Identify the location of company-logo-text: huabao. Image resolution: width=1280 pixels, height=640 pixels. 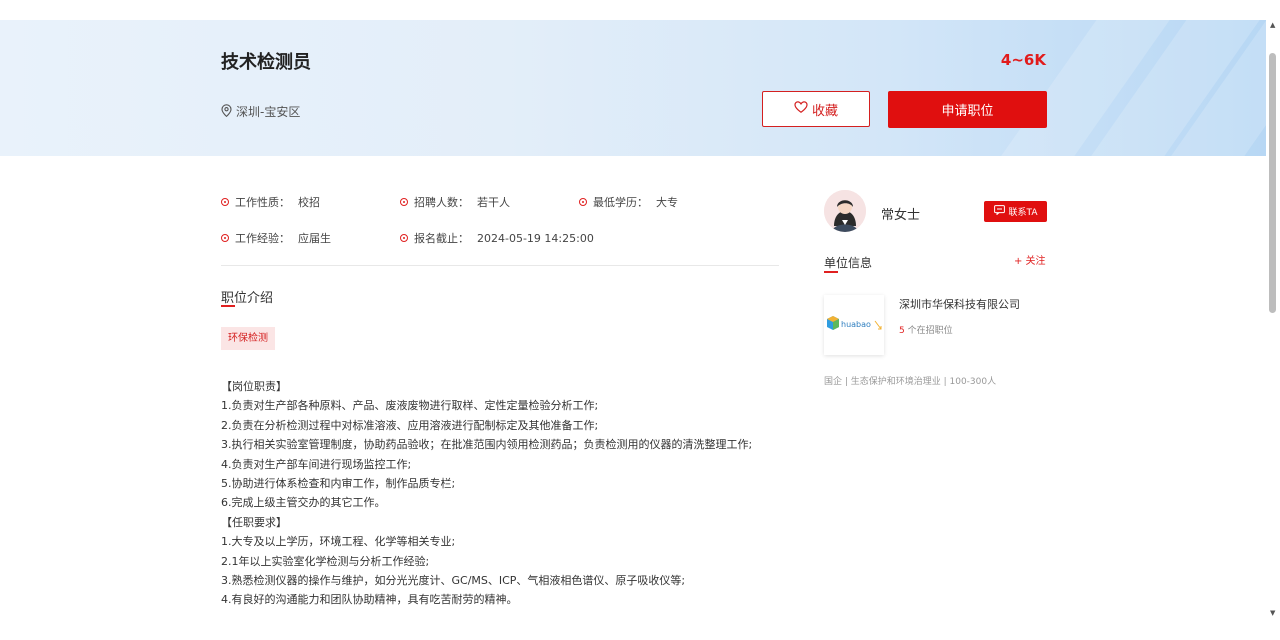
(856, 324).